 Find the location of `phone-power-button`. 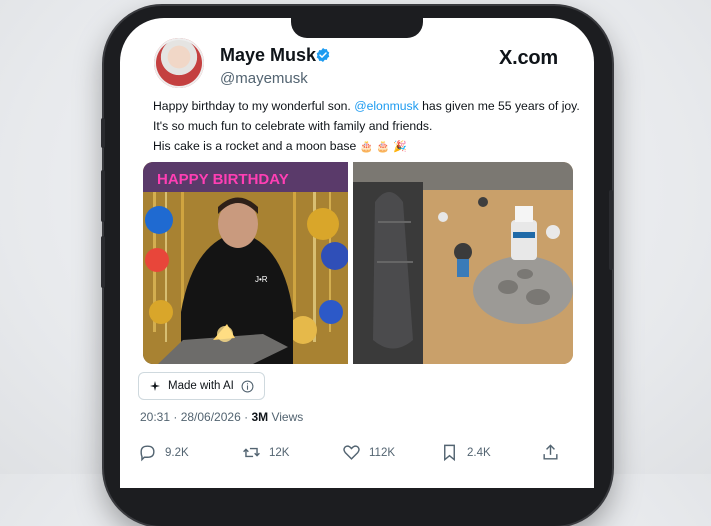

phone-power-button is located at coordinates (611, 230).